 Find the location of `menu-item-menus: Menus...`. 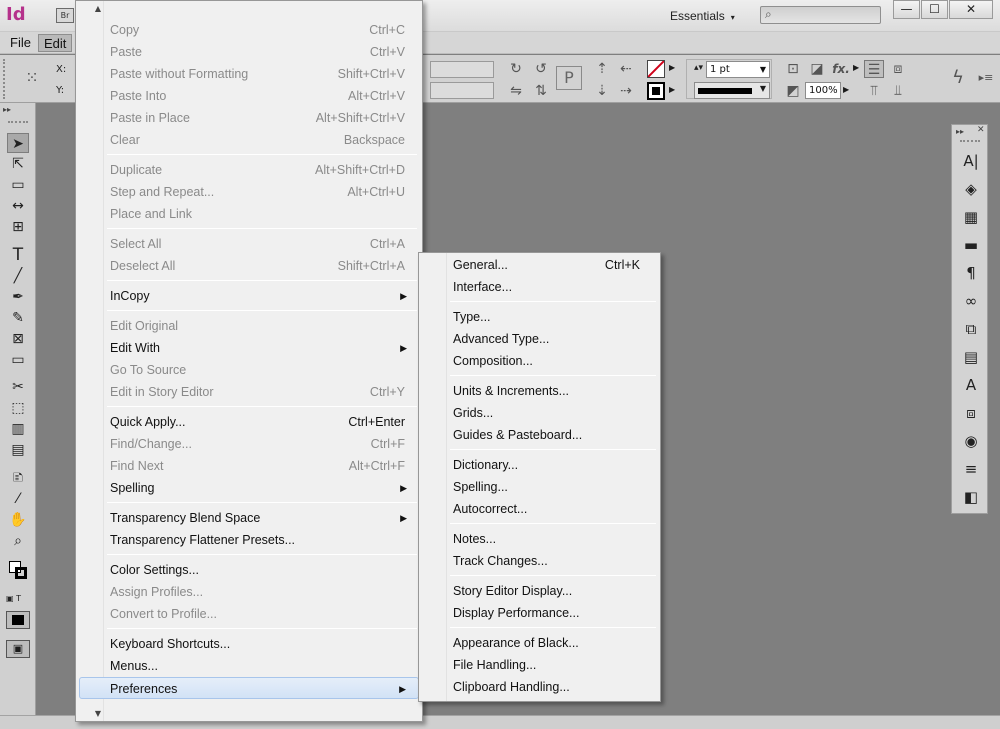

menu-item-menus: Menus... is located at coordinates (249, 666).